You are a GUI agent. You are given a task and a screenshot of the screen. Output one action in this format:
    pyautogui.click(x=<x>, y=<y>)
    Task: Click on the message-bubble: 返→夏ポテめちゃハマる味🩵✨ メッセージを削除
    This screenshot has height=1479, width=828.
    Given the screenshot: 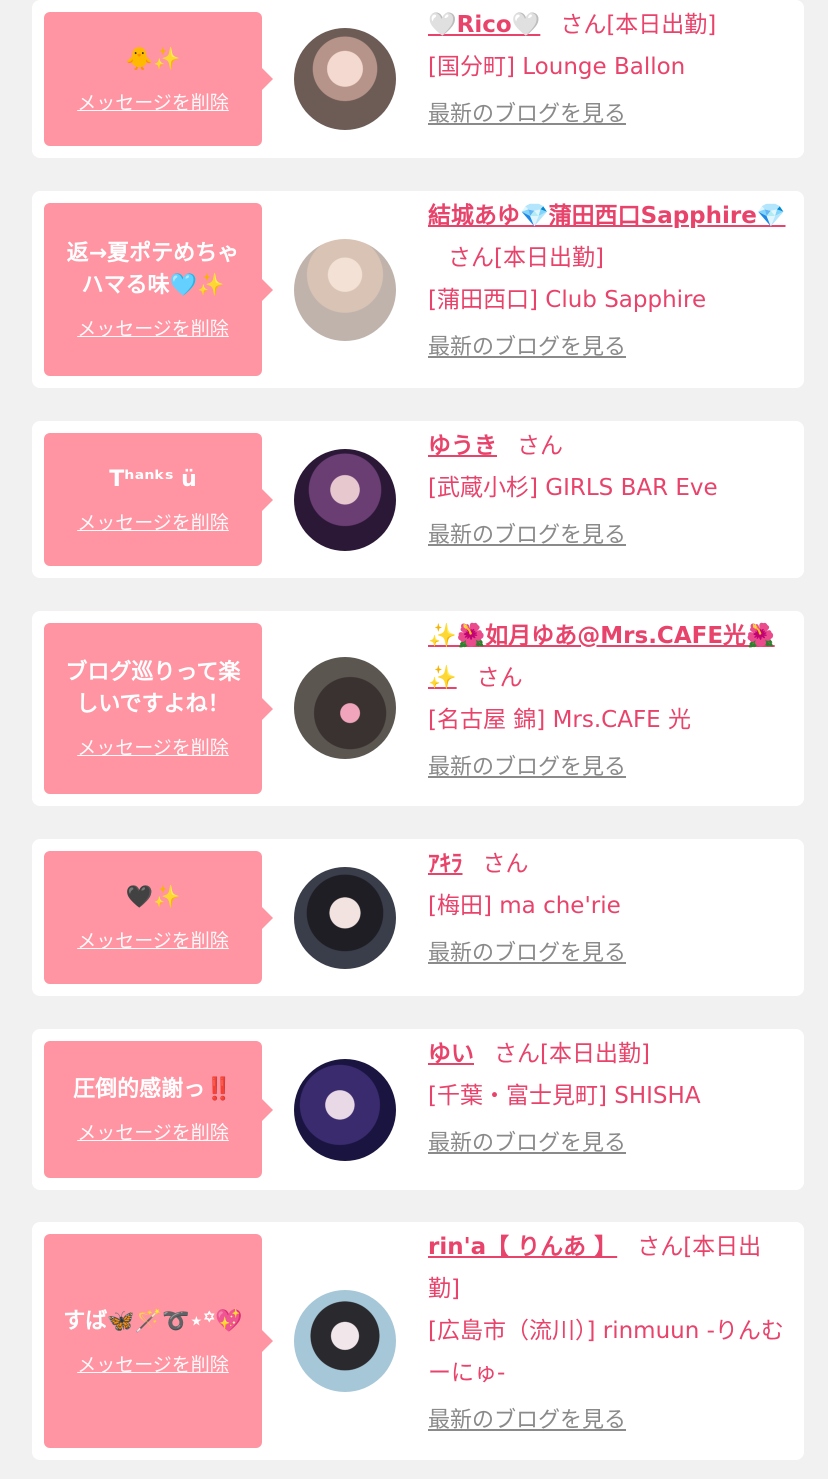 What is the action you would take?
    pyautogui.click(x=158, y=289)
    